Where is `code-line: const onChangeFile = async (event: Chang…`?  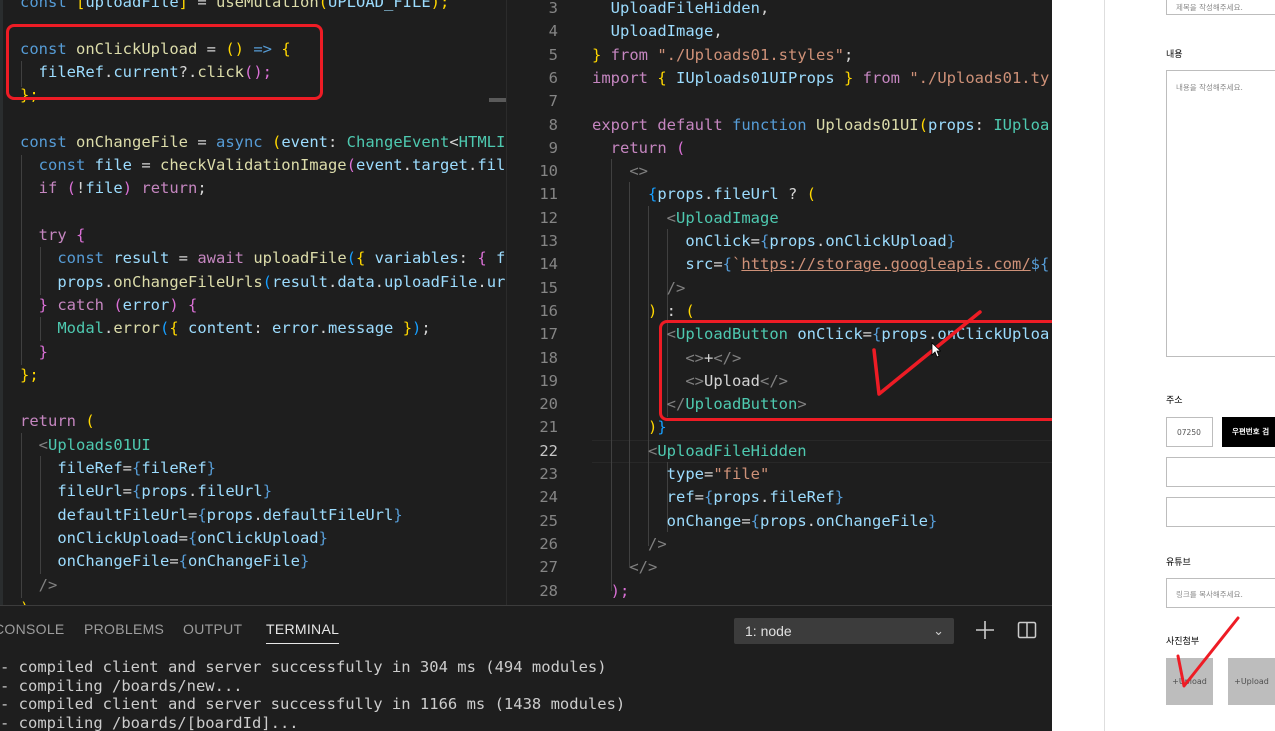
code-line: const onChangeFile = async (event: Chang… is located at coordinates (262, 142).